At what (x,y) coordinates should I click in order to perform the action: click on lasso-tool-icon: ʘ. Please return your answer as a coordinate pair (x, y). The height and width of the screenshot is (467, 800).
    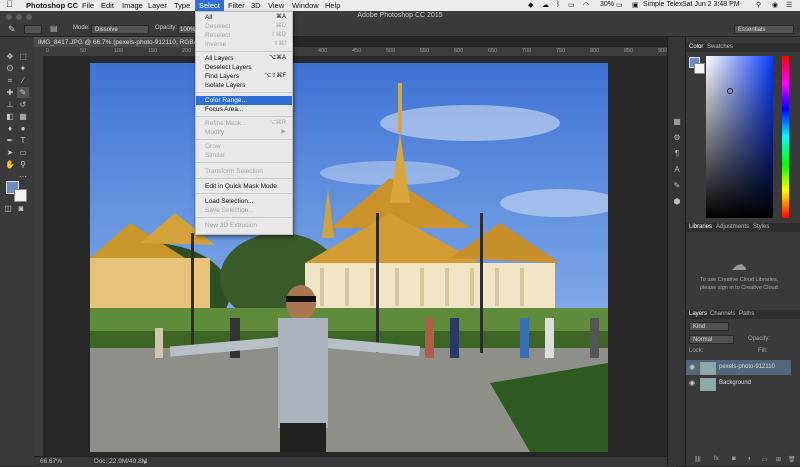
    Looking at the image, I should click on (10, 68).